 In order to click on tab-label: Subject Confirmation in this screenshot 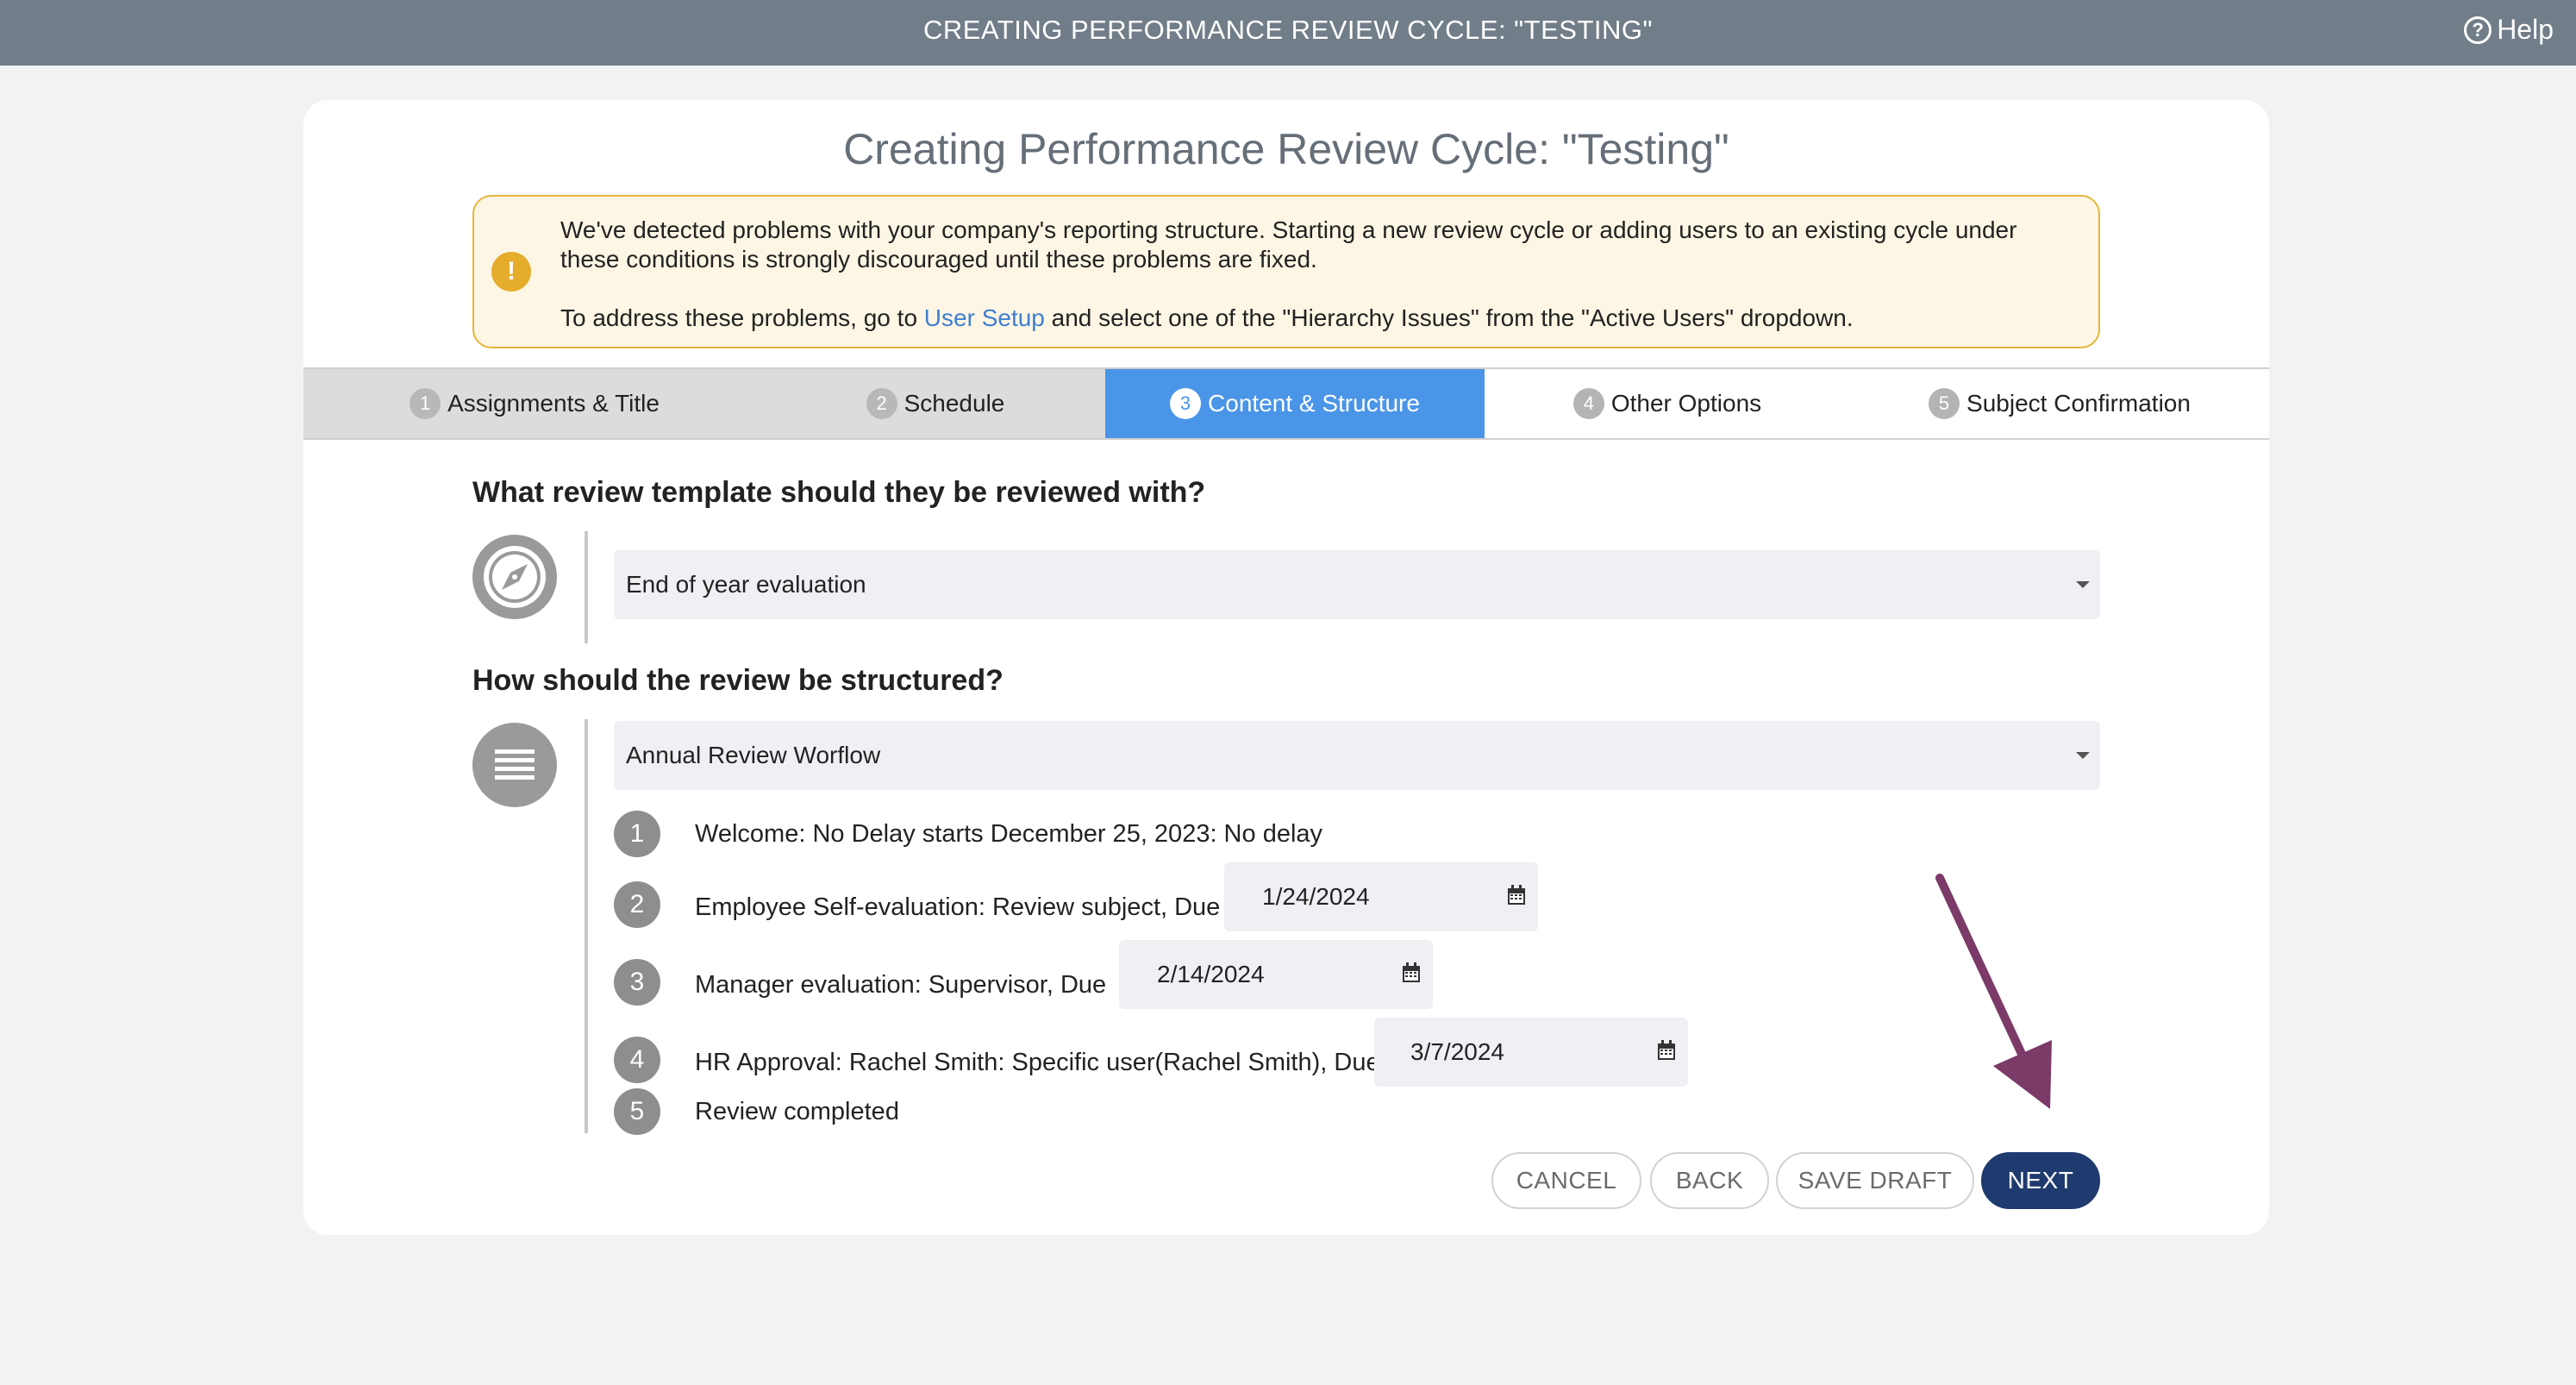, I will do `click(2078, 404)`.